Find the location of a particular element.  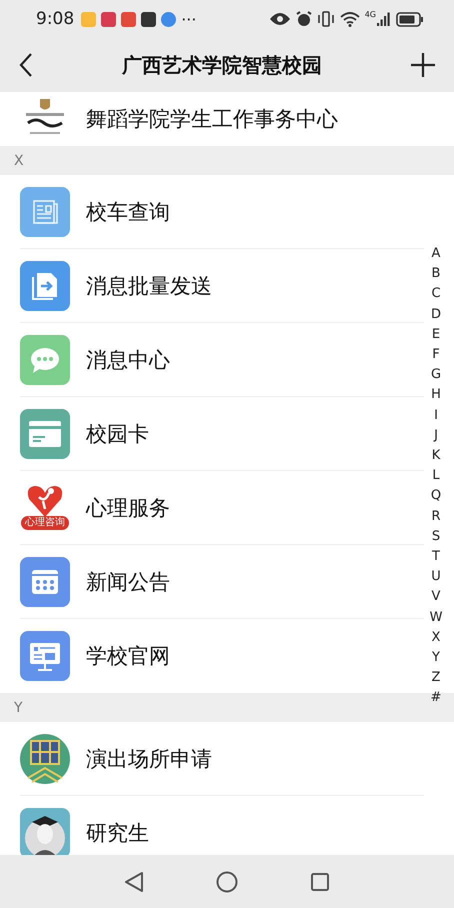

index-letter: I is located at coordinates (436, 416).